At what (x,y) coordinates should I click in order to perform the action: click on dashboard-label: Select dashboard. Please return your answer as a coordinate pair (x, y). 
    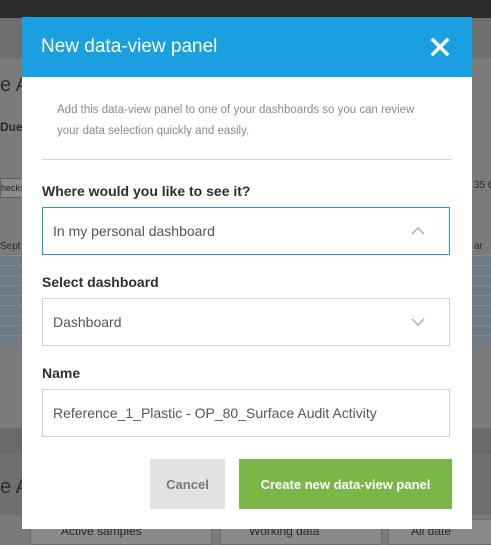
    Looking at the image, I should click on (100, 282).